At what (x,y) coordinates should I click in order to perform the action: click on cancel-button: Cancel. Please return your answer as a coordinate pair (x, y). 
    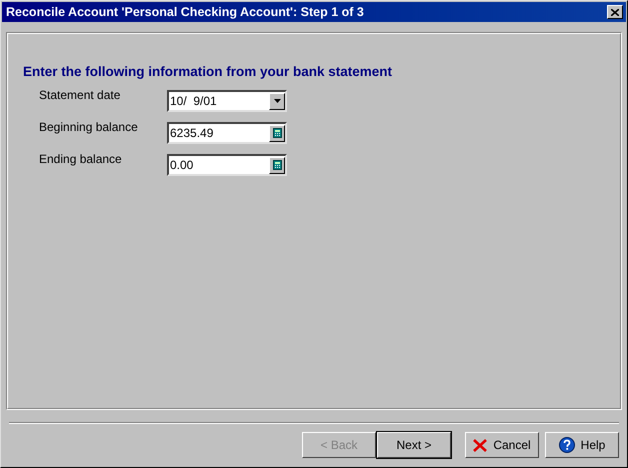
    Looking at the image, I should click on (502, 445).